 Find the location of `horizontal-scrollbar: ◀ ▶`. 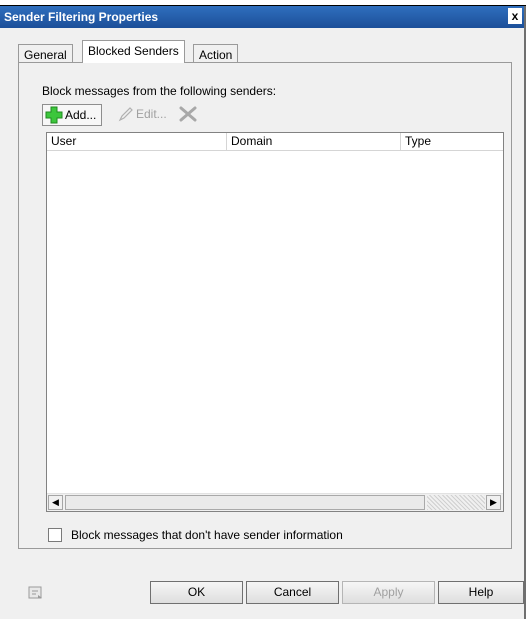

horizontal-scrollbar: ◀ ▶ is located at coordinates (275, 502).